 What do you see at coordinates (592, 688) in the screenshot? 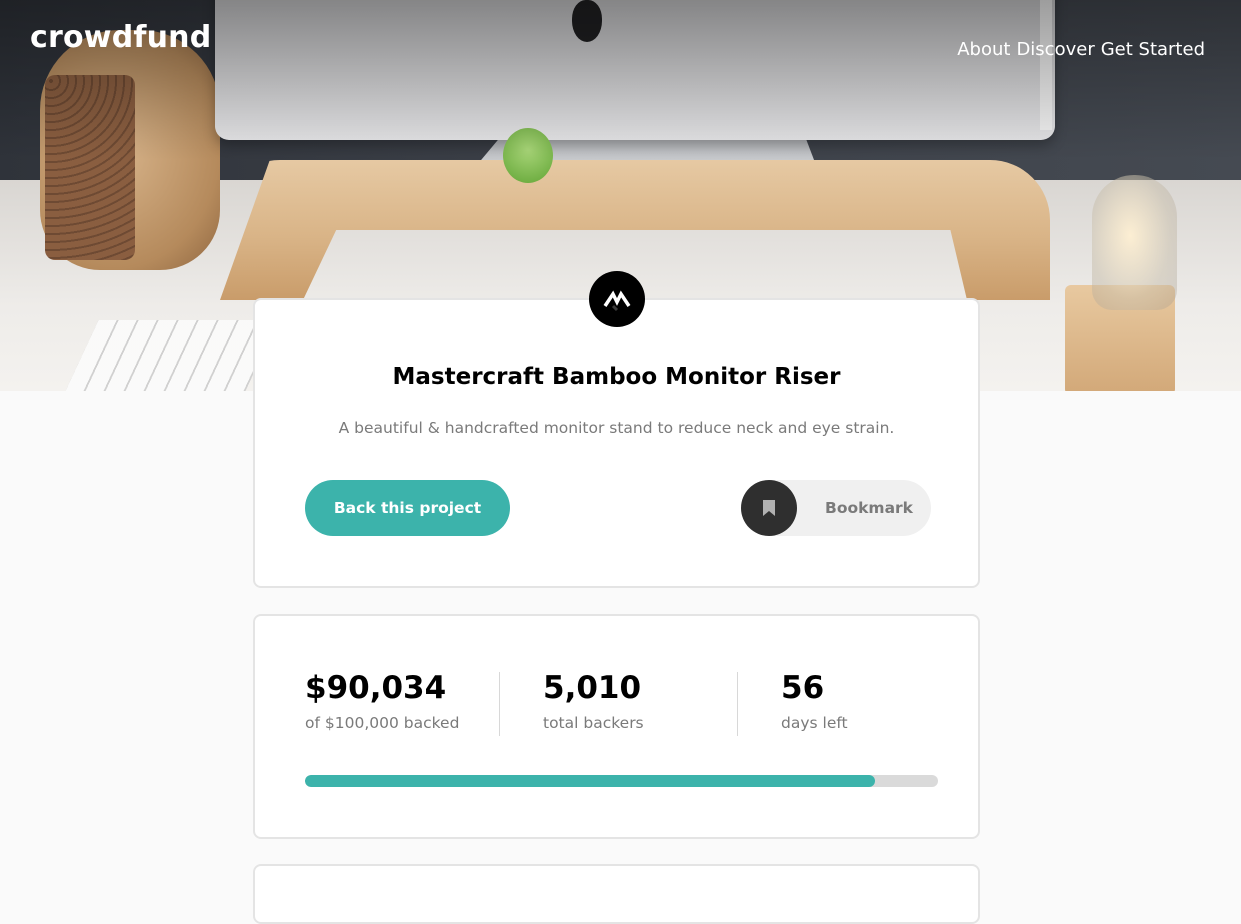
I see `stat-value: 5,010` at bounding box center [592, 688].